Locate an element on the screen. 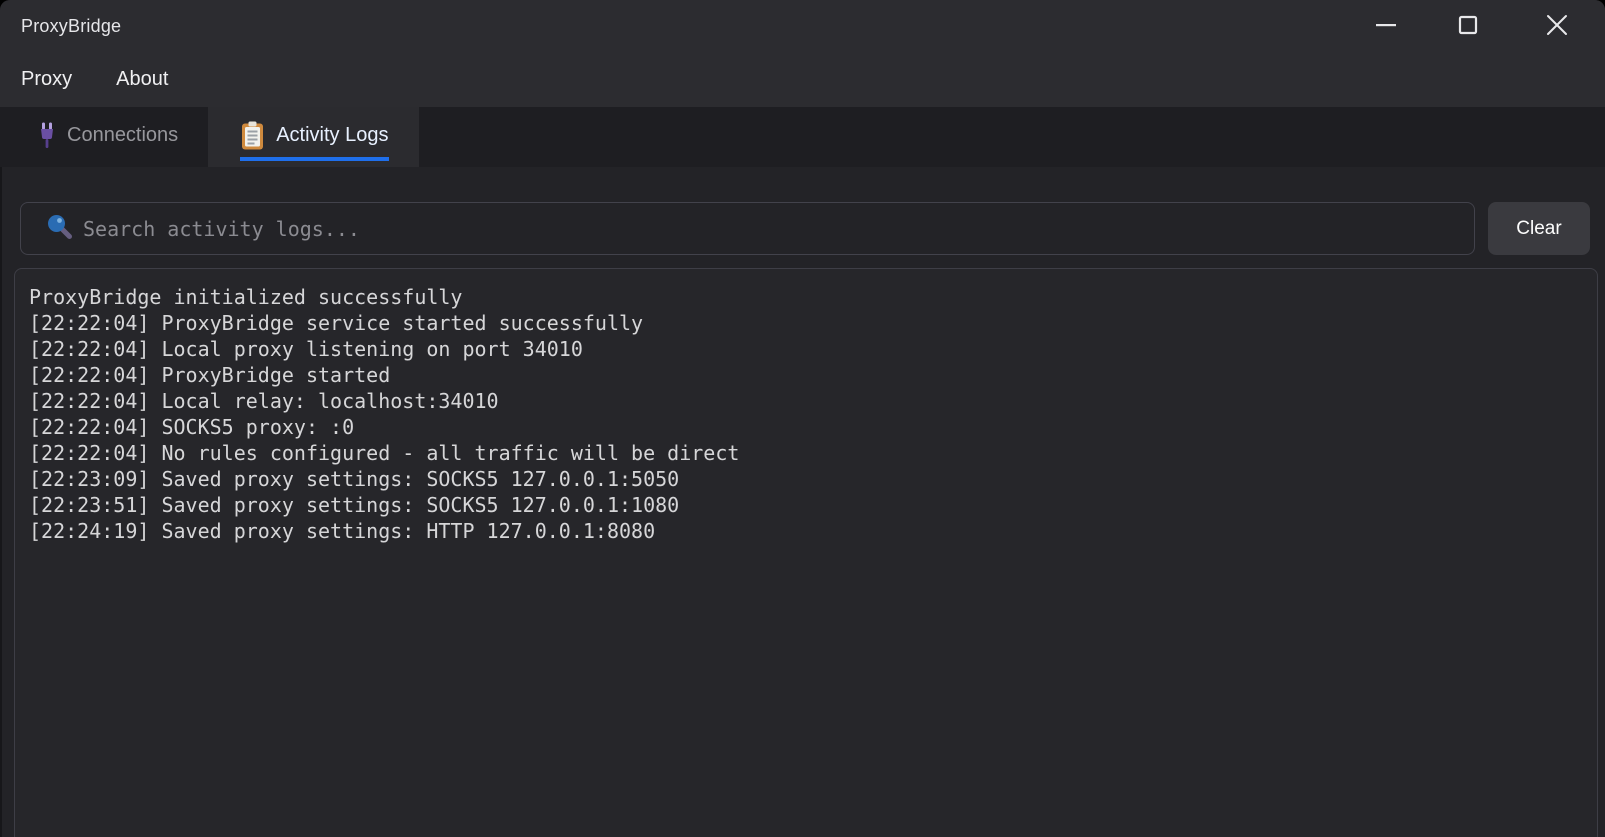 The image size is (1605, 837). minimize-button is located at coordinates (1386, 25).